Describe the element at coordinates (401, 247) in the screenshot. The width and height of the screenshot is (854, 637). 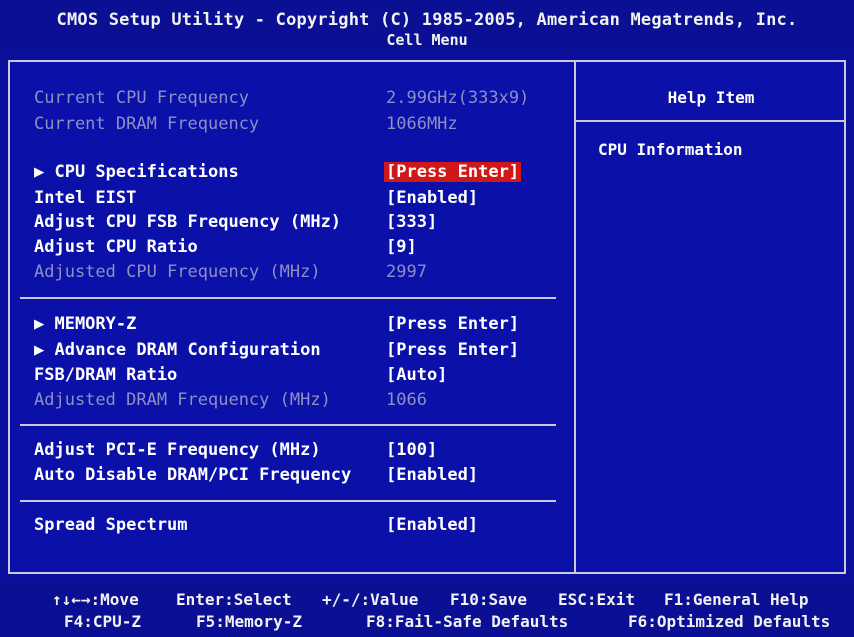
I see `setting-value: [9]` at that location.